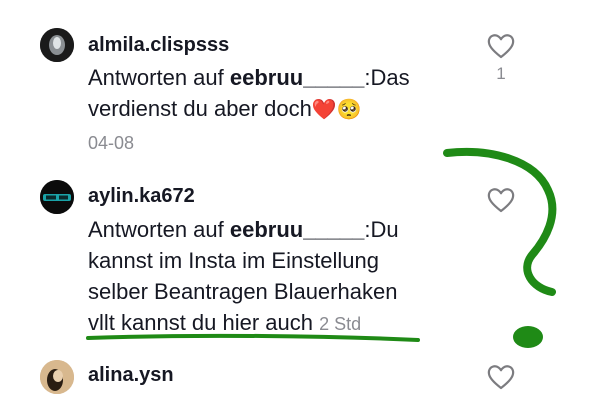 This screenshot has width=600, height=400. Describe the element at coordinates (201, 322) in the screenshot. I see `comment-text-line: vllt kannst du hier auch` at that location.